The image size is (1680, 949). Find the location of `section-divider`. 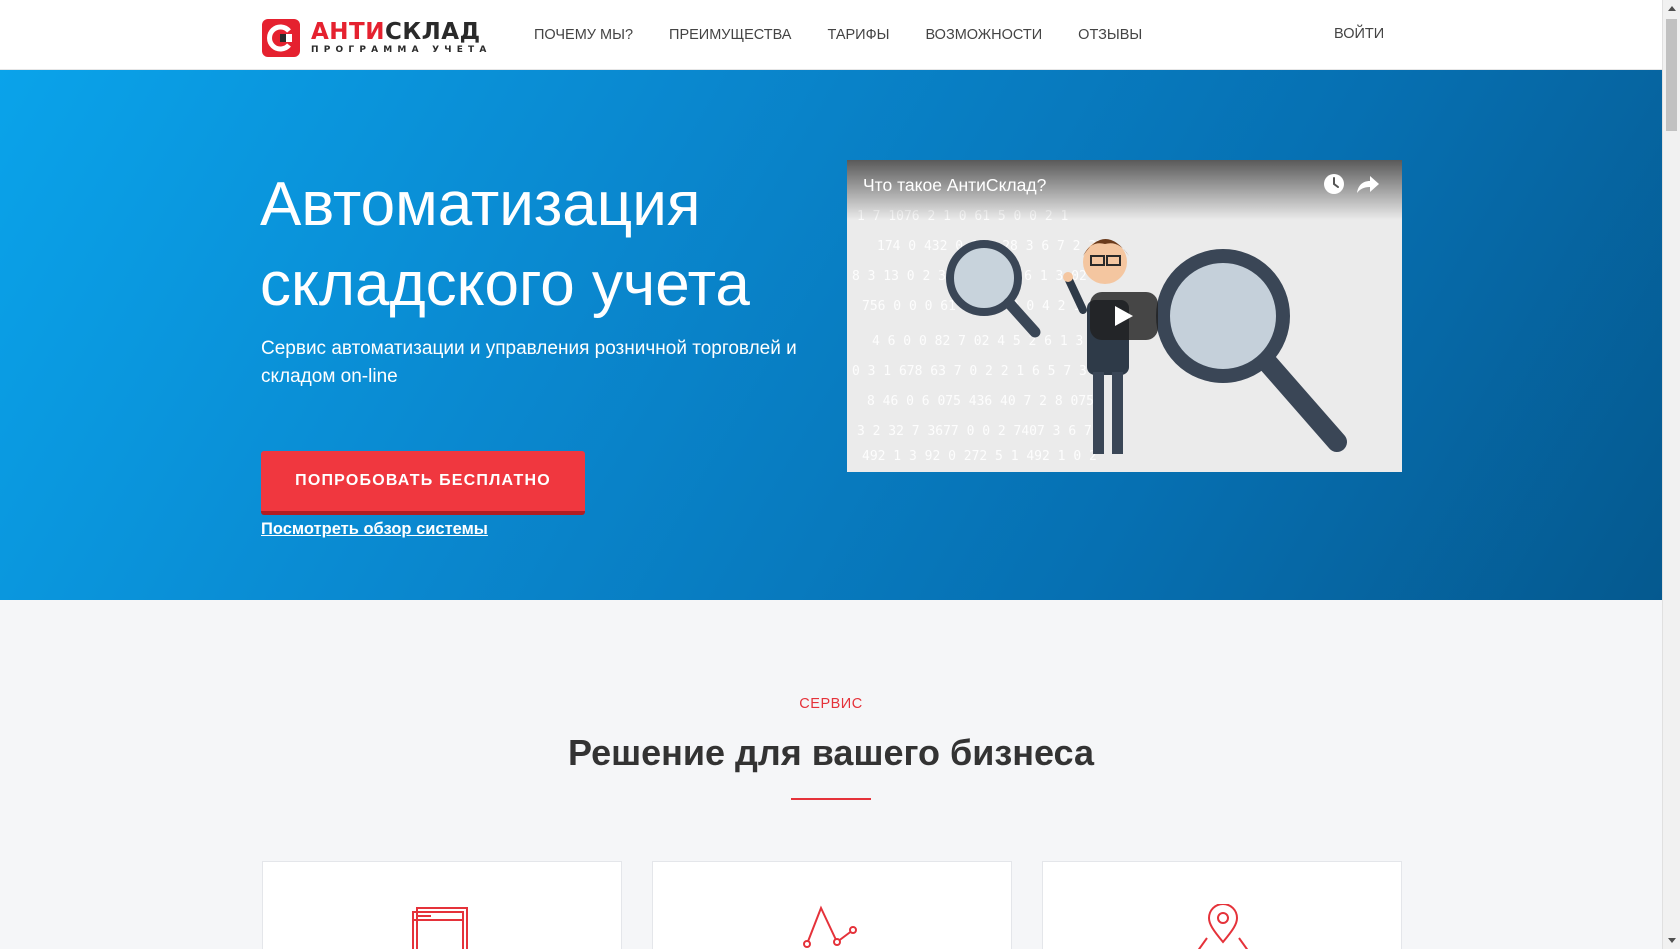

section-divider is located at coordinates (831, 799).